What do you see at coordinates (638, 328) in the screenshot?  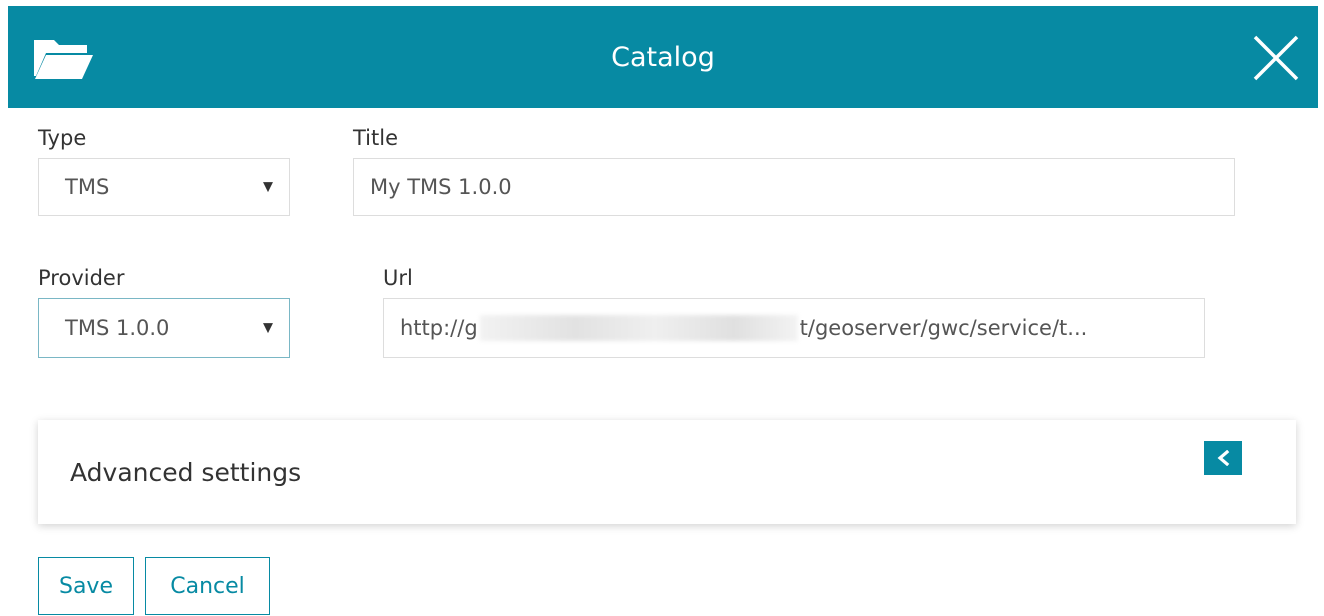 I see `redacted-text` at bounding box center [638, 328].